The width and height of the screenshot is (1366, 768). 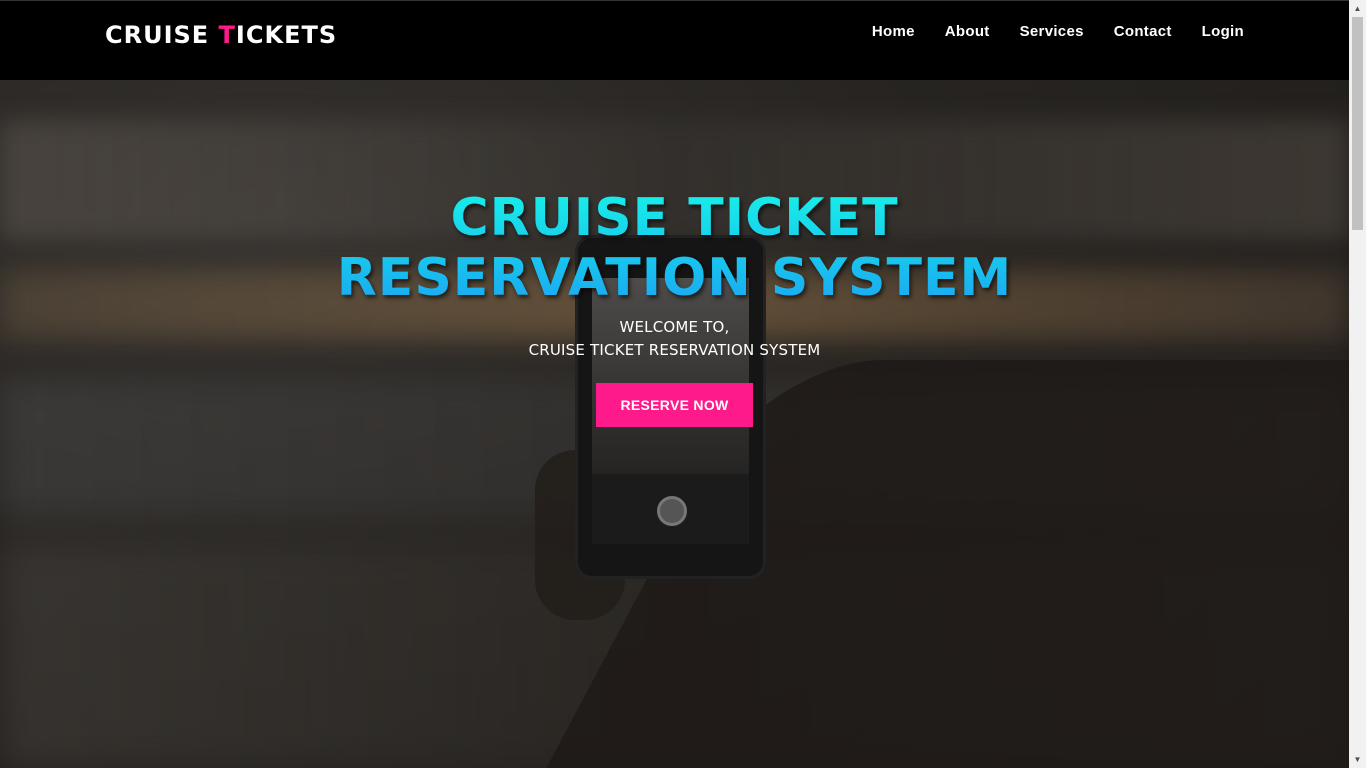 What do you see at coordinates (1223, 31) in the screenshot?
I see `nav-item-login: Login` at bounding box center [1223, 31].